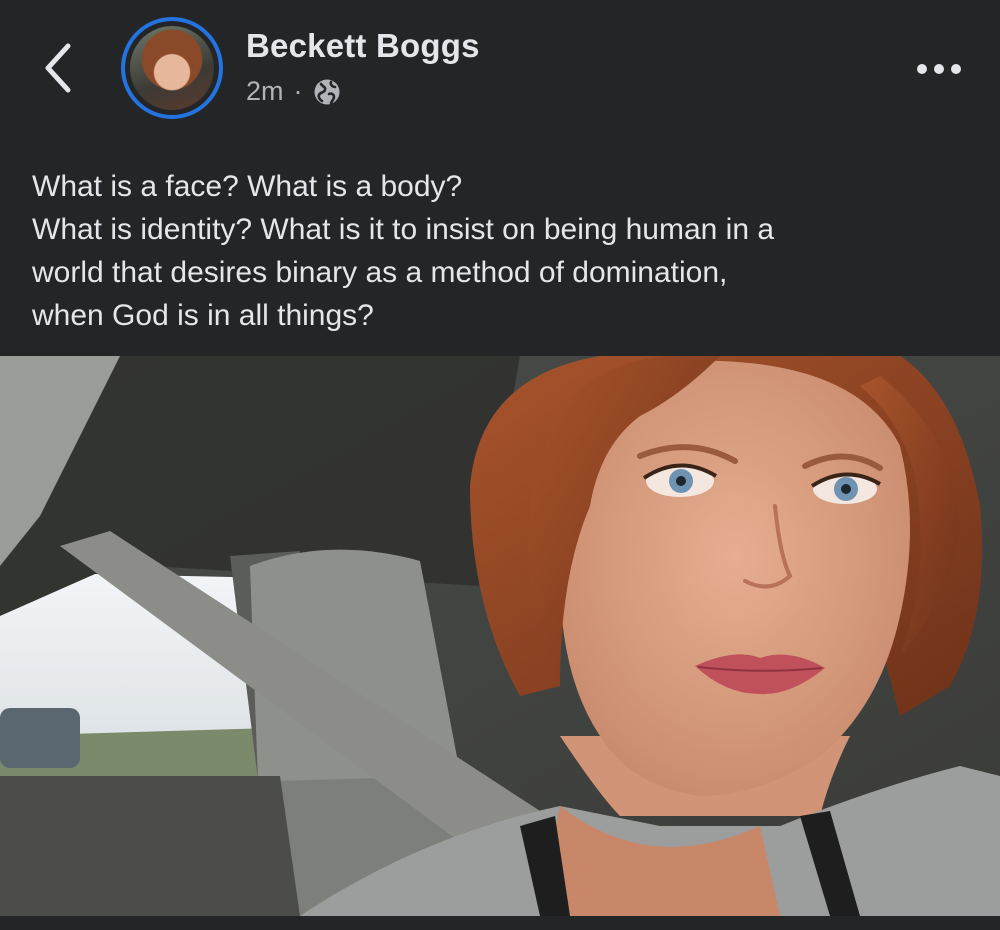 This screenshot has width=1000, height=930. I want to click on author-name: Beckett Boggs, so click(363, 46).